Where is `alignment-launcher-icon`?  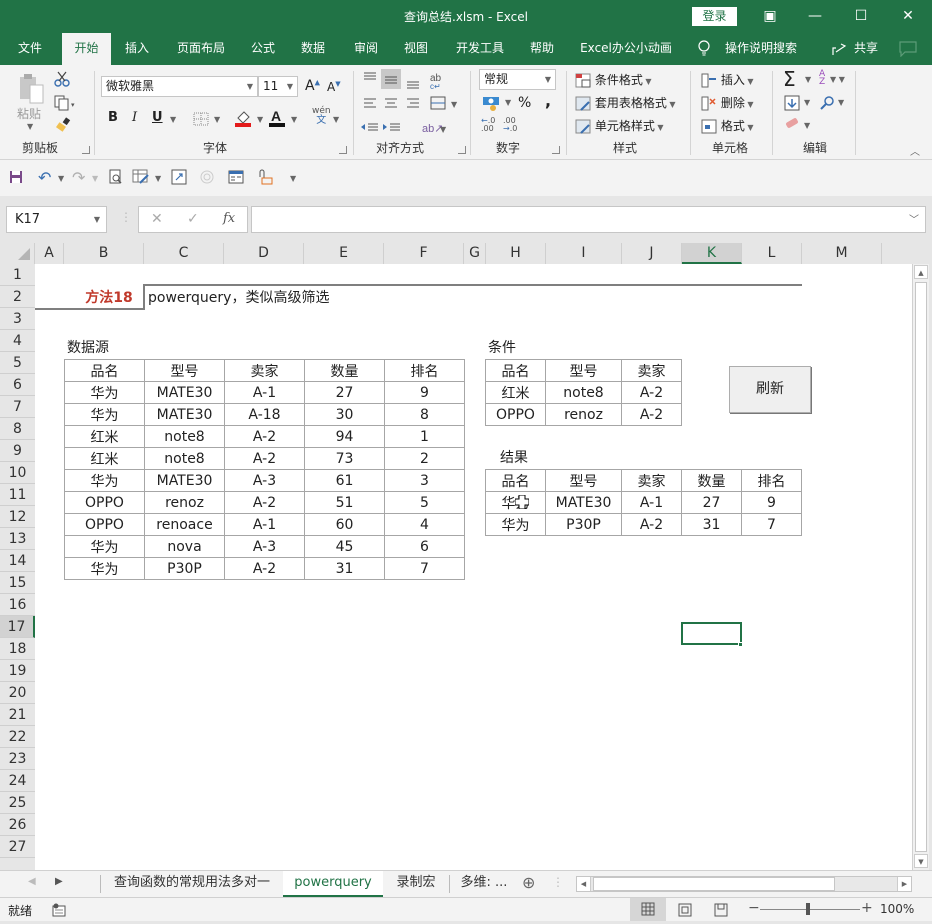 alignment-launcher-icon is located at coordinates (462, 150).